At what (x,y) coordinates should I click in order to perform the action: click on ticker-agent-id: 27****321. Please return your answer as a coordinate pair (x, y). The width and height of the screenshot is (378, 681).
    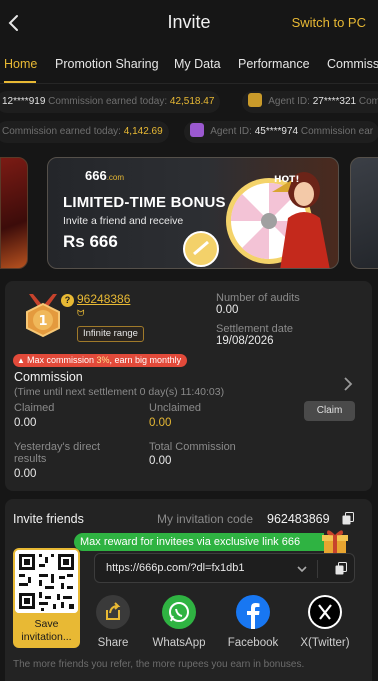
    Looking at the image, I should click on (334, 101).